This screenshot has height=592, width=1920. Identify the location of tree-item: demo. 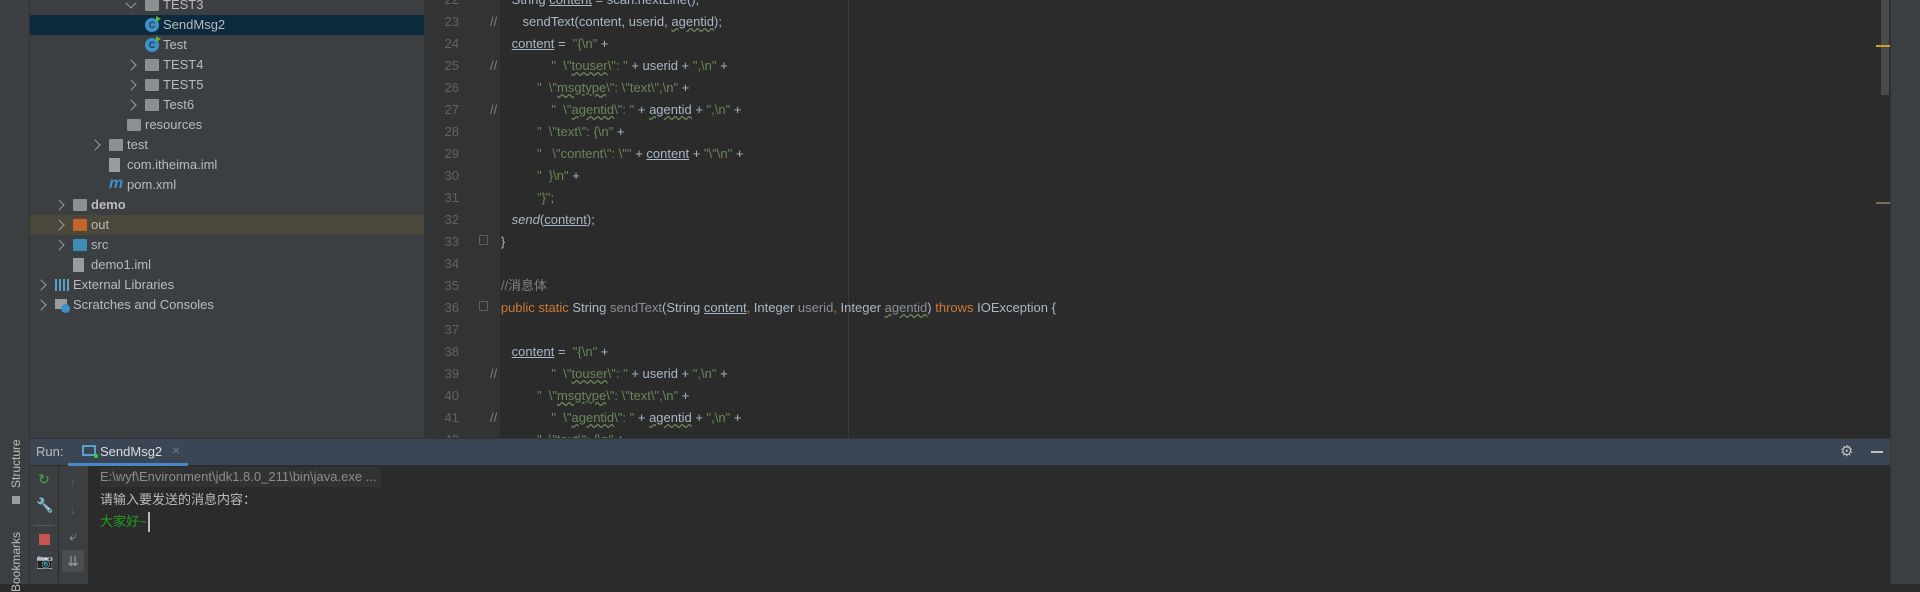
(227, 205).